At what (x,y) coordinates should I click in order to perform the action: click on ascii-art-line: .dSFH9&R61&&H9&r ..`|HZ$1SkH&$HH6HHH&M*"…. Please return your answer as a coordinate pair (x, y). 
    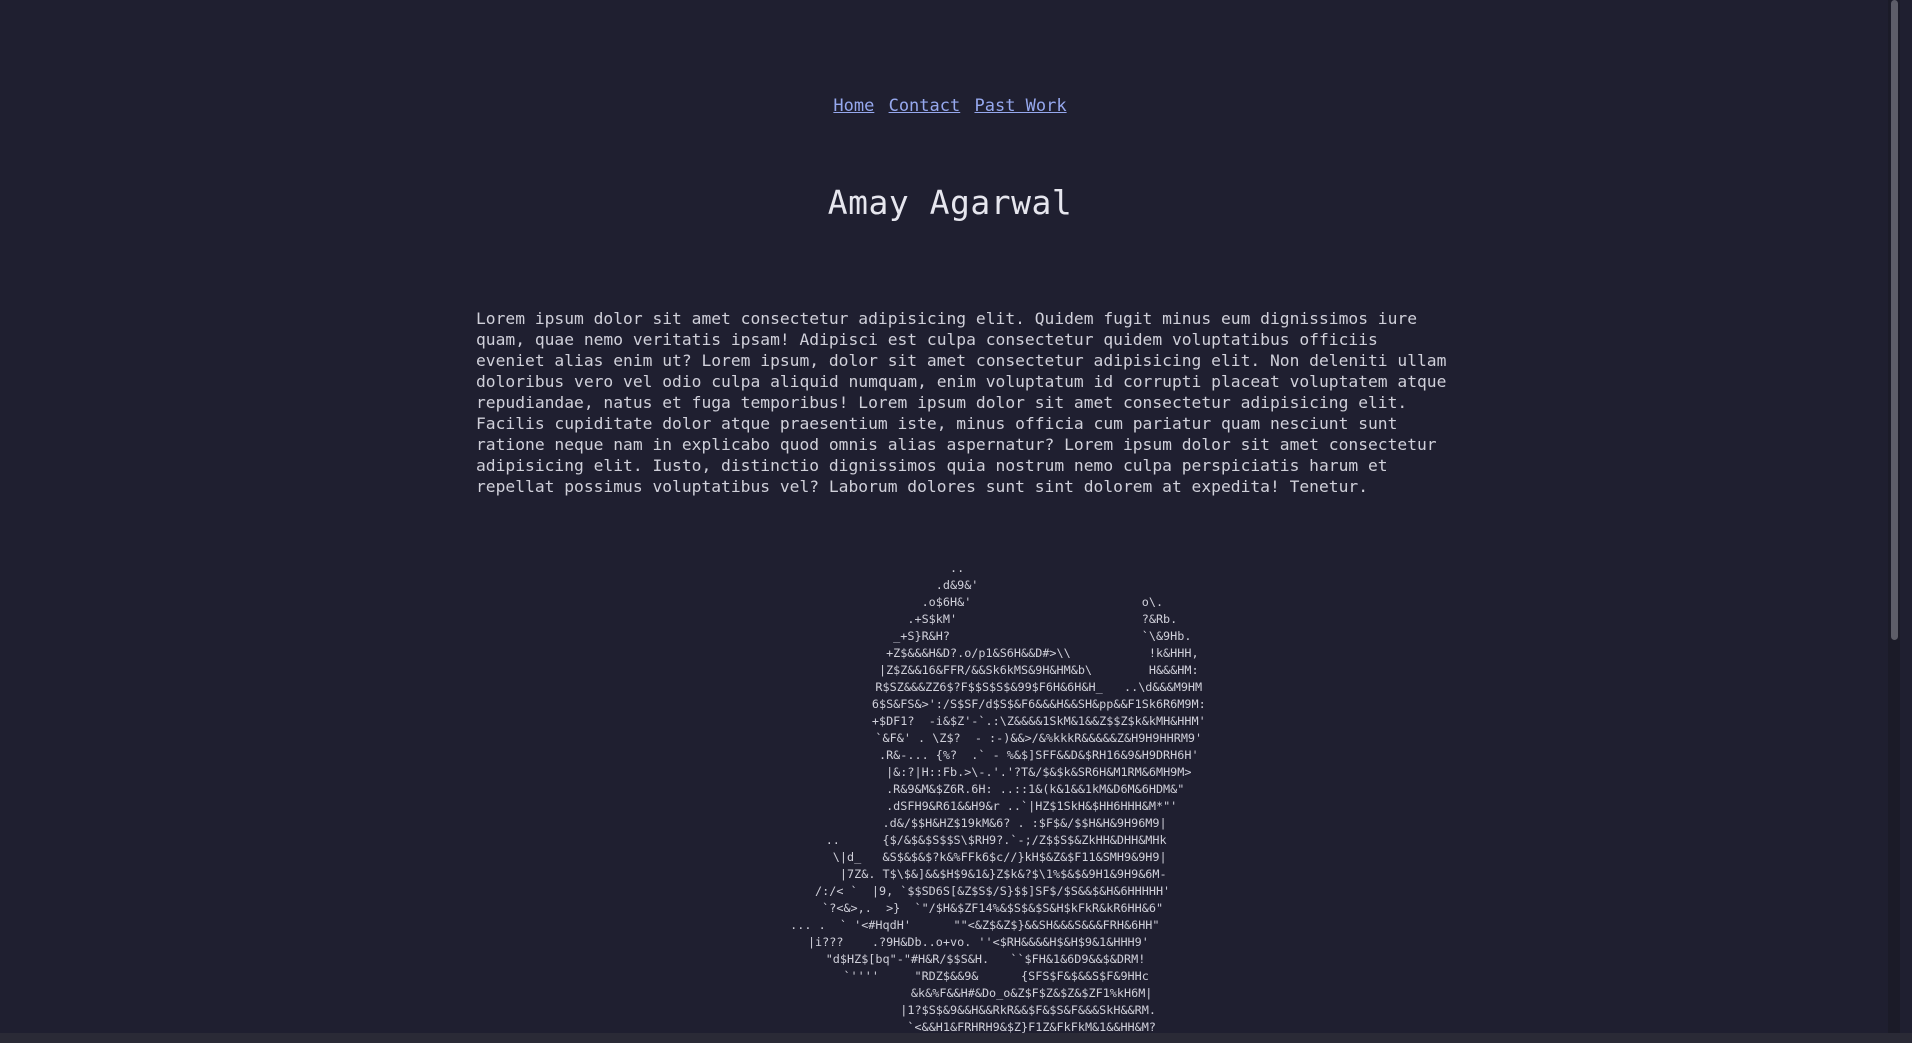
    Looking at the image, I should click on (950, 806).